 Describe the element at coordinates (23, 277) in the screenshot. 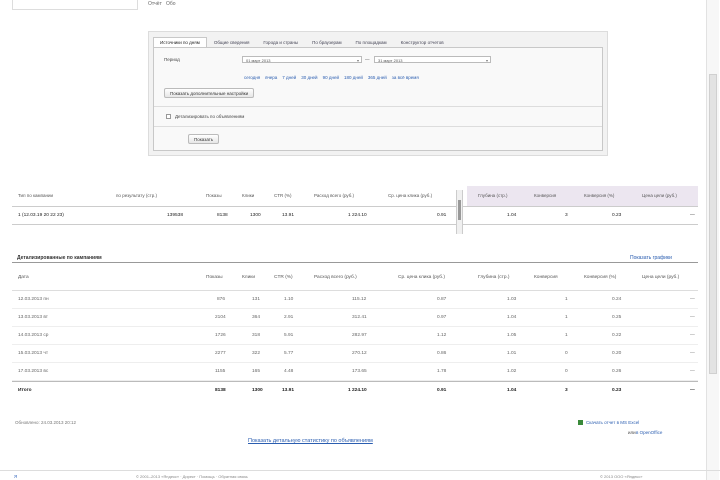

I see `detail-col-header: Дата` at that location.